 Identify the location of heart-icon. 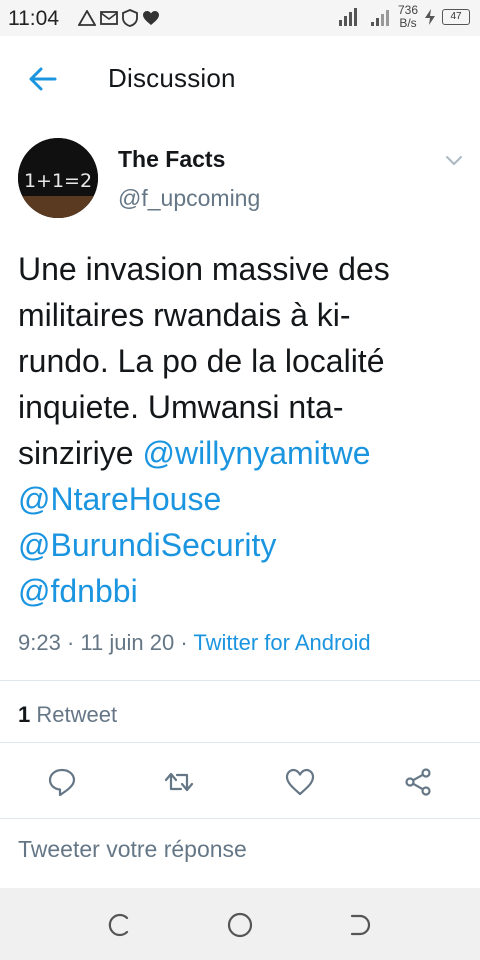
(151, 18).